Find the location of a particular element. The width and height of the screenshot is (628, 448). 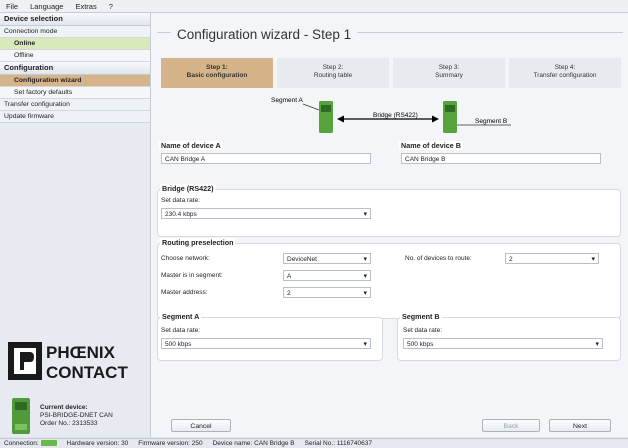

bridge-data-rate-select: 230.4 kbps is located at coordinates (266, 214).